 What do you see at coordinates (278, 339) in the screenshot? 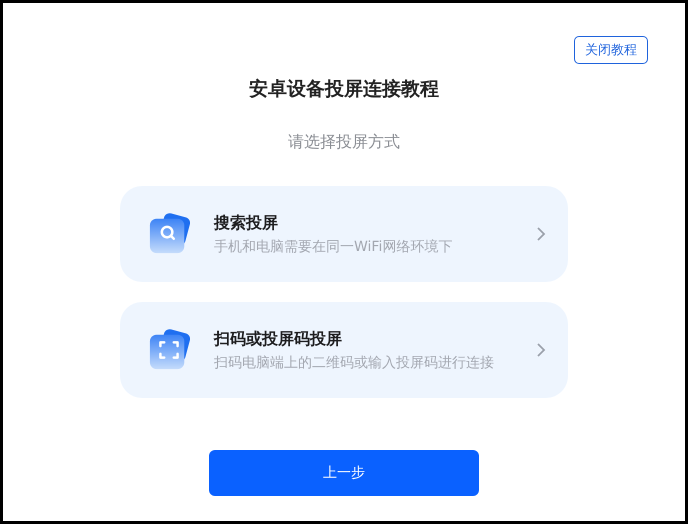
I see `option-title: 扫码或投屏码投屏` at bounding box center [278, 339].